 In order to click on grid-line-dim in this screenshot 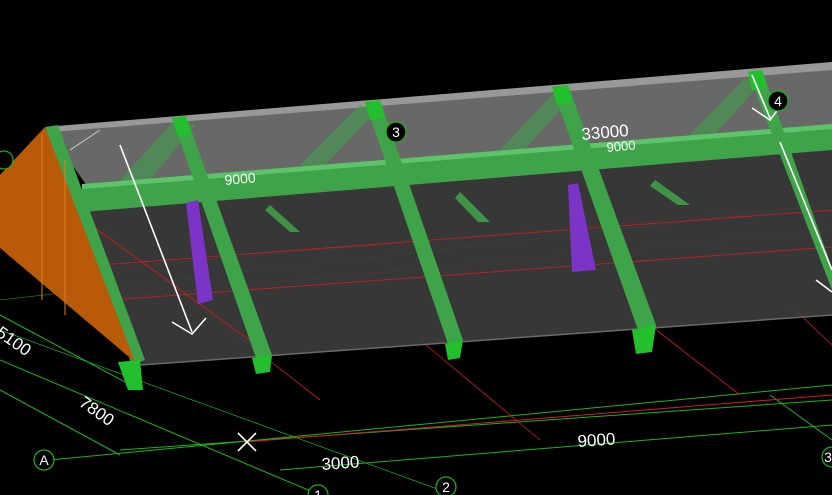, I will do `click(555, 447)`.